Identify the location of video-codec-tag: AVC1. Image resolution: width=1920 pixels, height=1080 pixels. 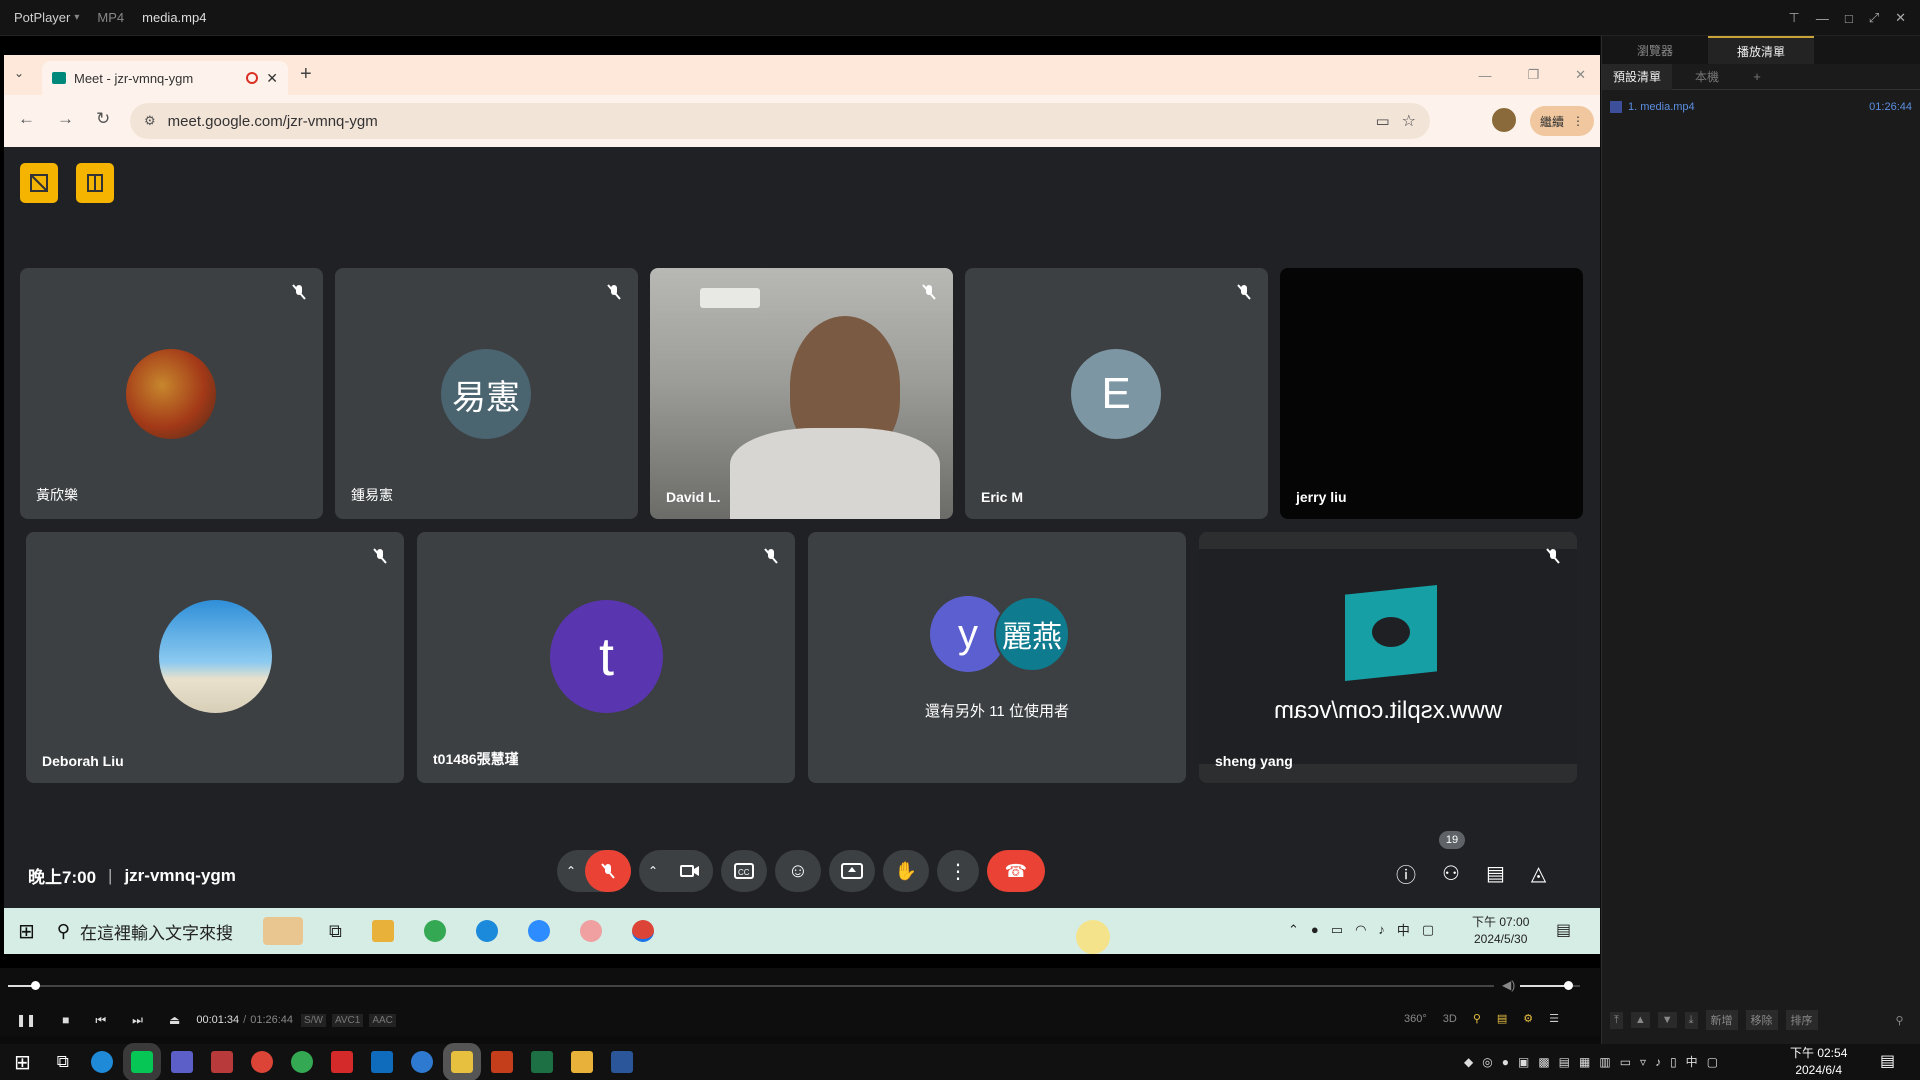
(347, 1020).